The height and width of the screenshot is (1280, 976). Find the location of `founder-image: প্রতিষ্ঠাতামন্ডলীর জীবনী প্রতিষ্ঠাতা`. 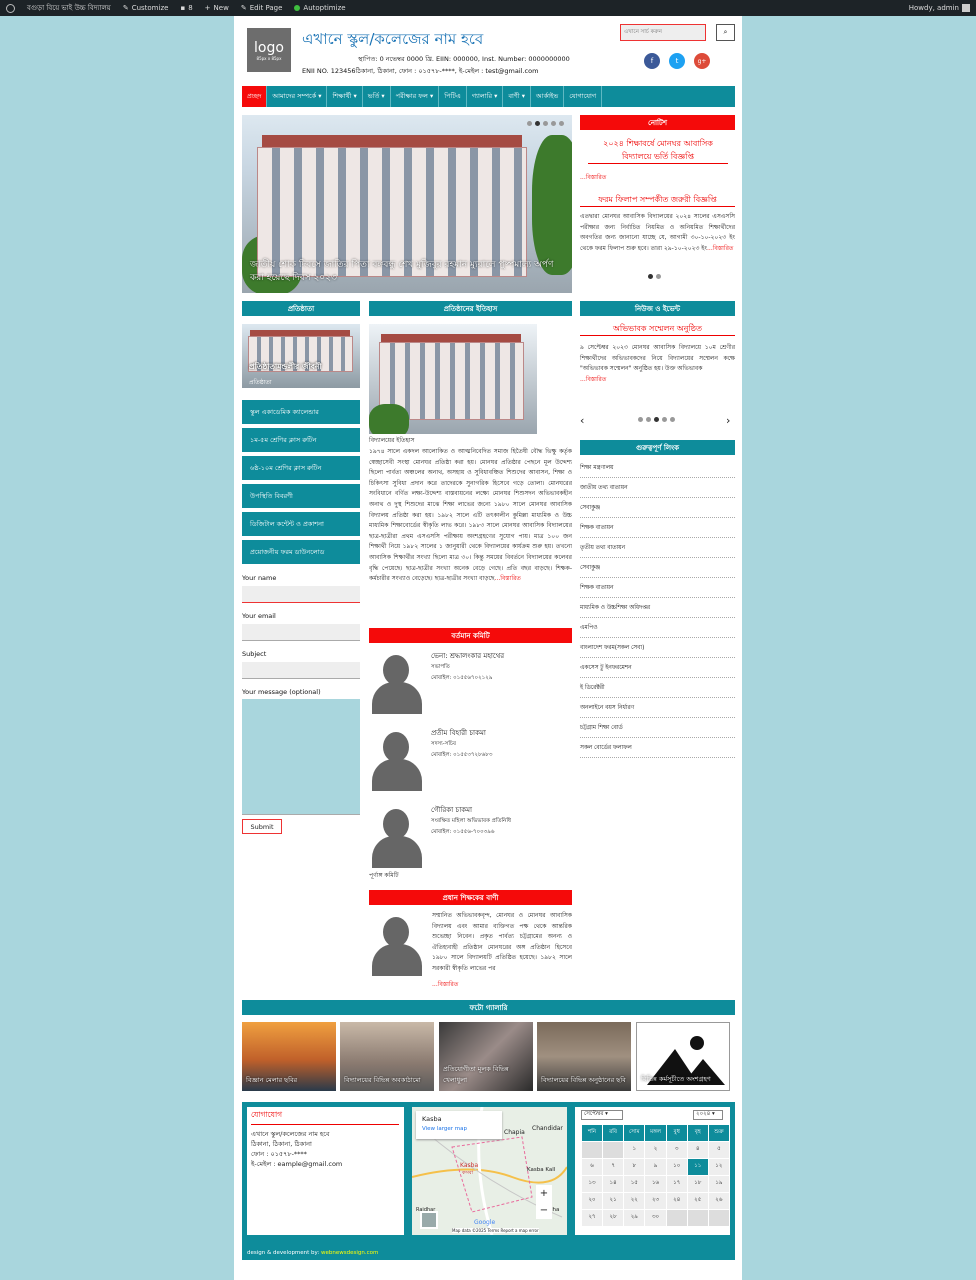

founder-image: প্রতিষ্ঠাতামন্ডলীর জীবনী প্রতিষ্ঠাতা is located at coordinates (301, 356).